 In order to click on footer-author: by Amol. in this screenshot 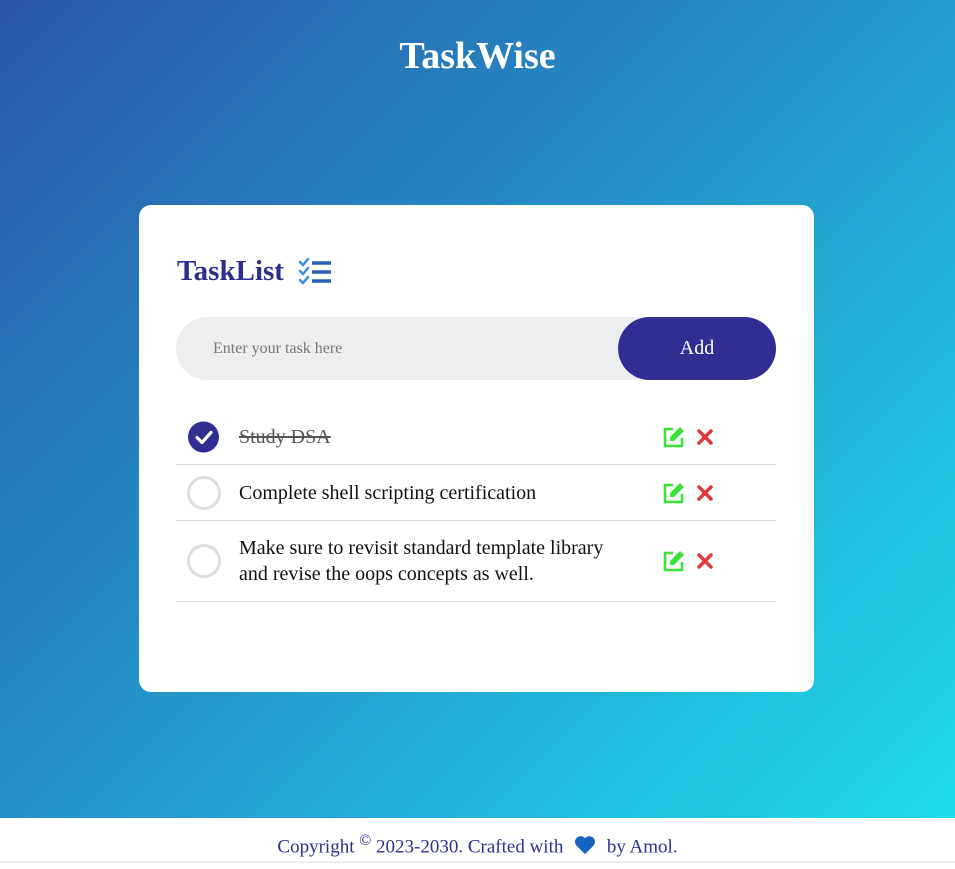, I will do `click(642, 847)`.